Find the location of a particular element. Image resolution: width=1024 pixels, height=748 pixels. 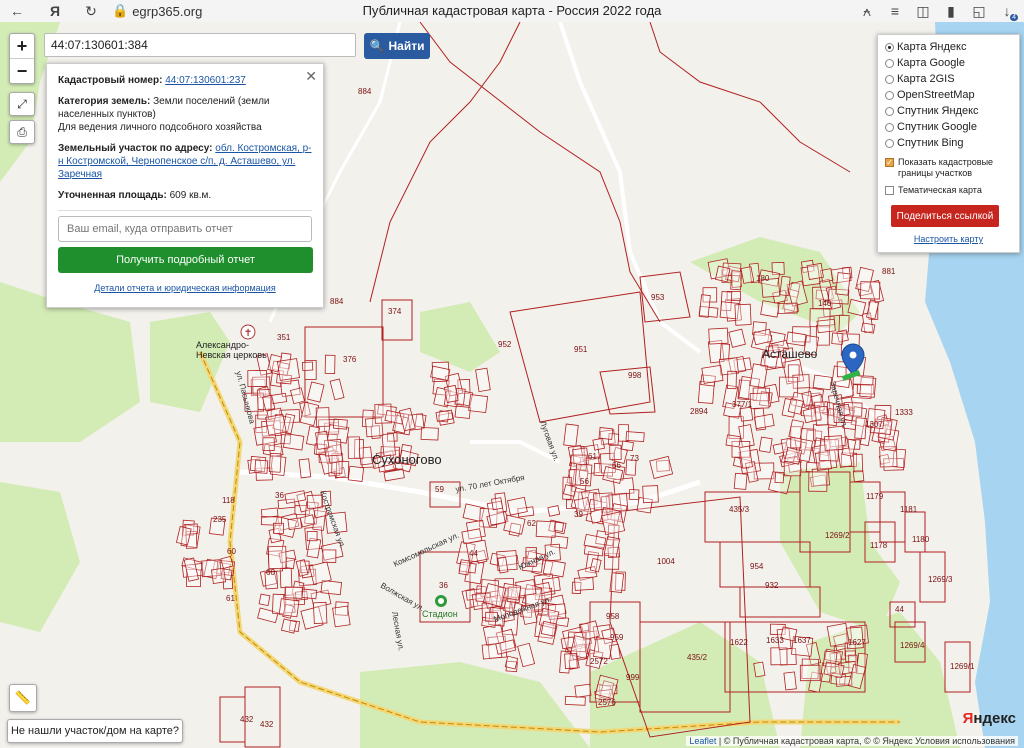

address-bar: 🔒 egrp365.org is located at coordinates (157, 11).